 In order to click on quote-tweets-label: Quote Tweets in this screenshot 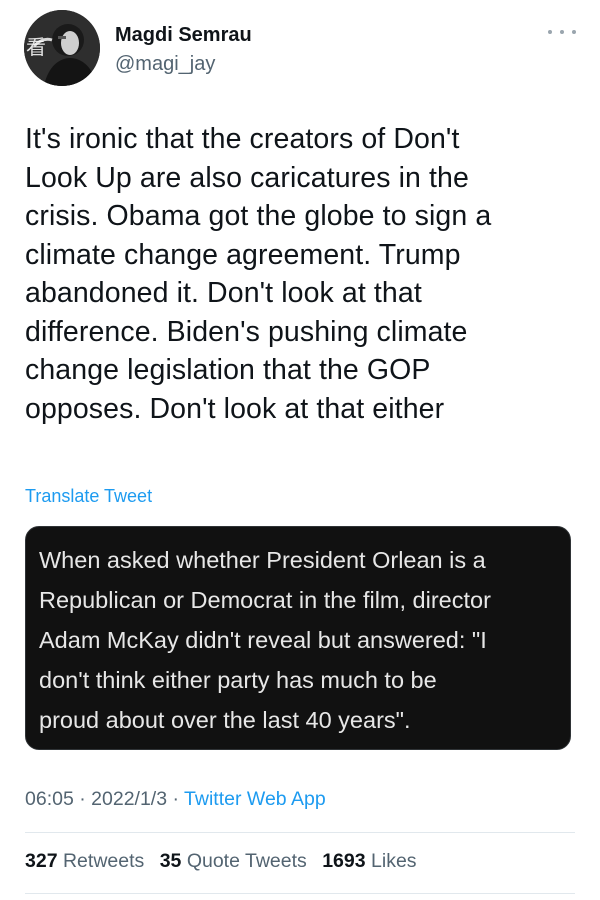, I will do `click(246, 861)`.